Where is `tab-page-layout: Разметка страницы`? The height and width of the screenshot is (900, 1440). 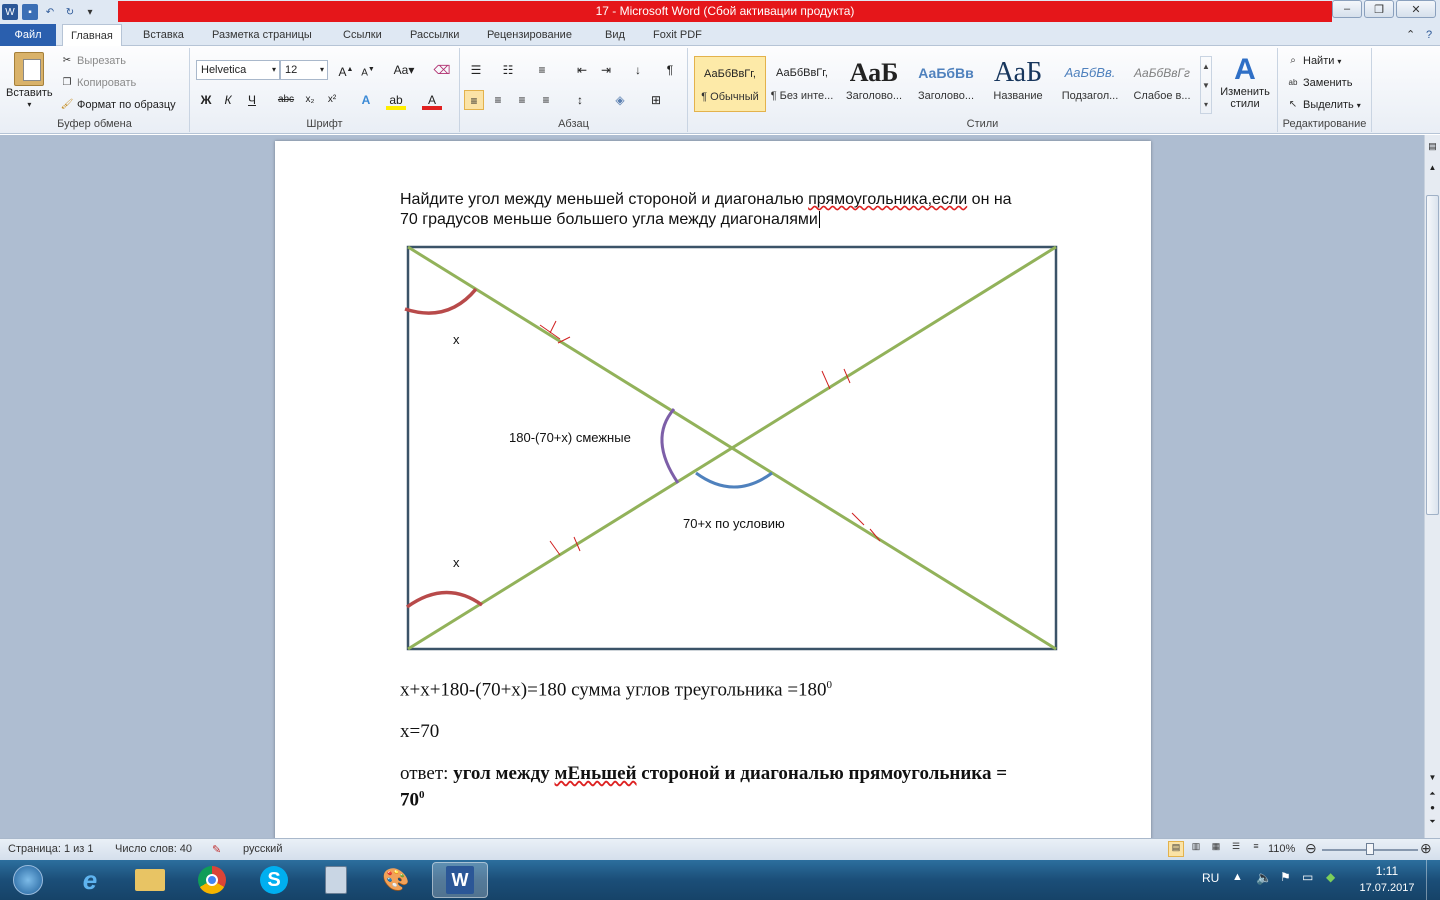
tab-page-layout: Разметка страницы is located at coordinates (262, 35).